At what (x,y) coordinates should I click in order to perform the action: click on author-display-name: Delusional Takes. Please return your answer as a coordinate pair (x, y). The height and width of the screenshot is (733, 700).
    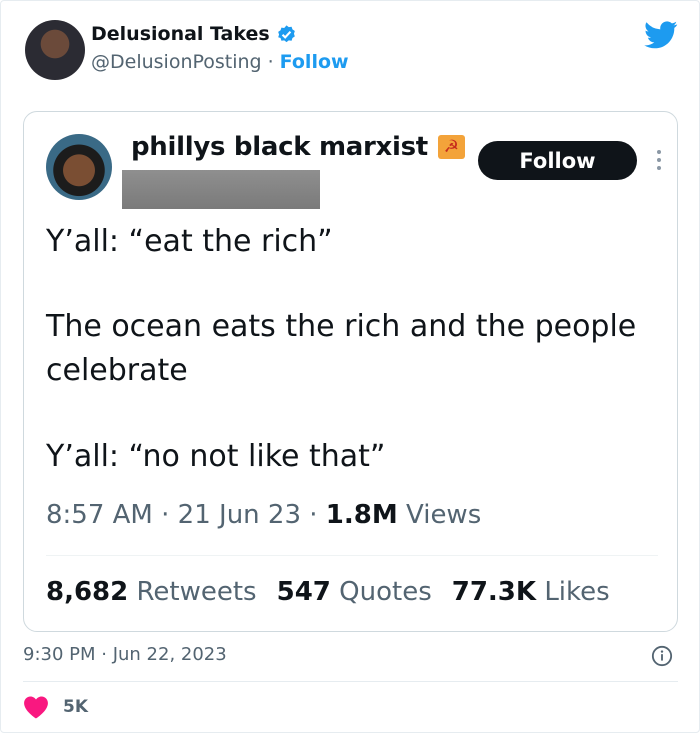
    Looking at the image, I should click on (180, 34).